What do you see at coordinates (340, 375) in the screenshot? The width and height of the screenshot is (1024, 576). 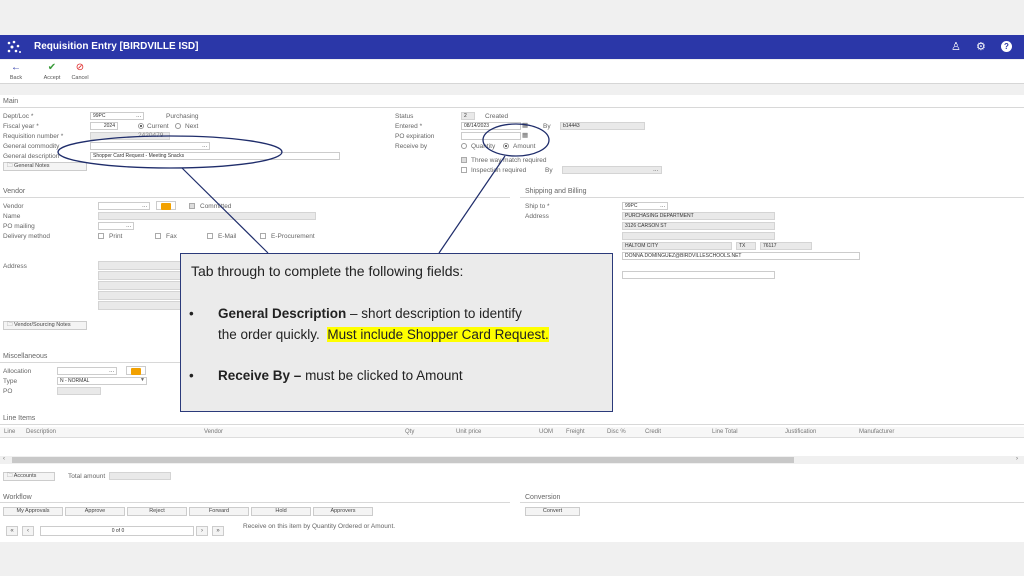 I see `callout-item-receive-by: Receive By – must be clicked to Amount` at bounding box center [340, 375].